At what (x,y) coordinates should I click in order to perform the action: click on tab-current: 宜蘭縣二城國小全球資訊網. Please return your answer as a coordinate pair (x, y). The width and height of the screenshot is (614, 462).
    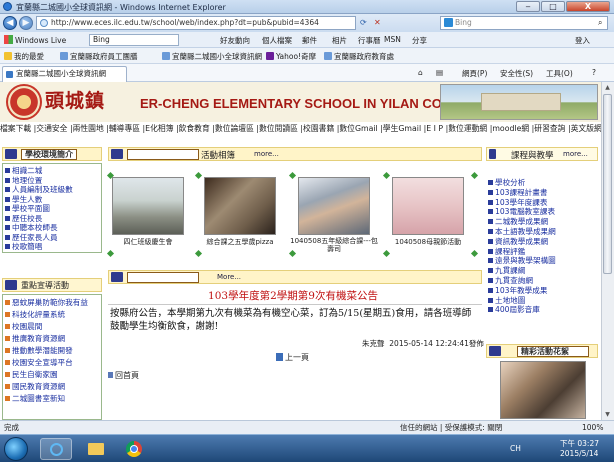
    Looking at the image, I should click on (64, 74).